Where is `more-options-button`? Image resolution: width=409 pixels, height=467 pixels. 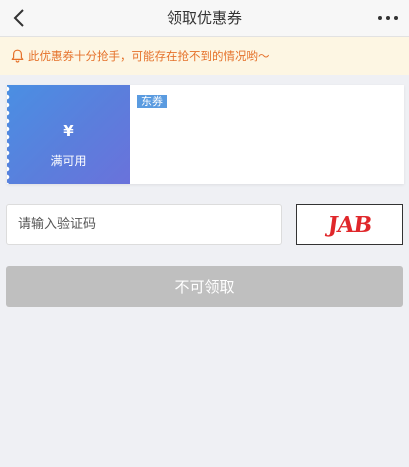 more-options-button is located at coordinates (388, 18).